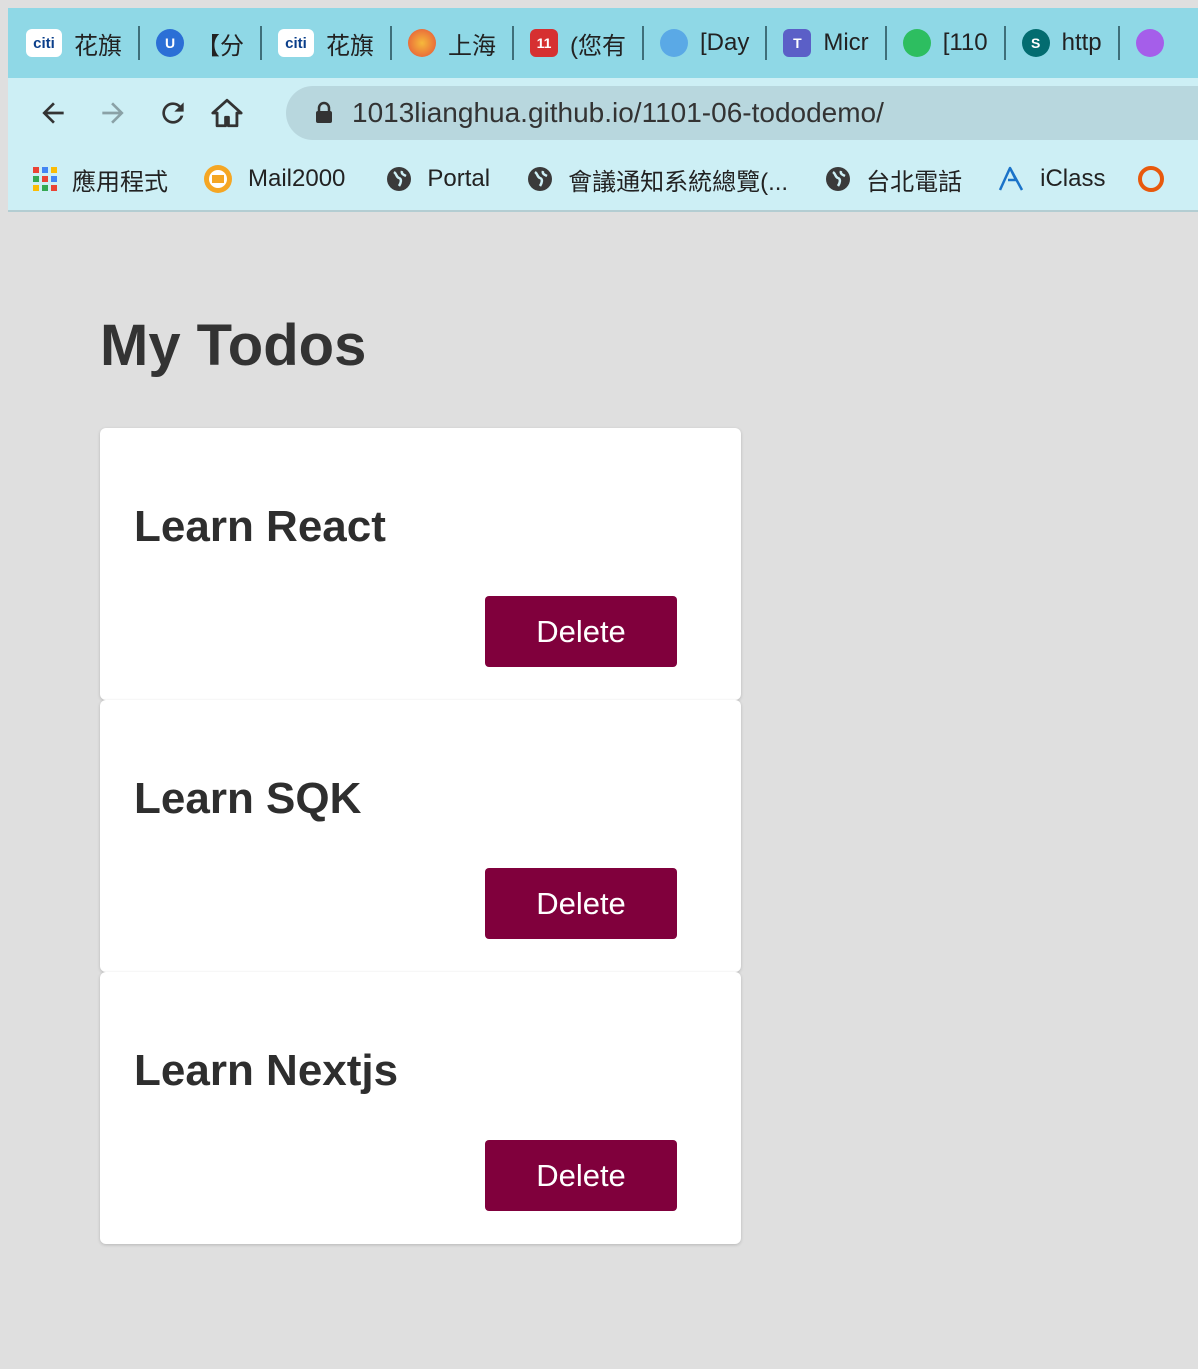  I want to click on bookmark-label: 應用程式, so click(120, 182).